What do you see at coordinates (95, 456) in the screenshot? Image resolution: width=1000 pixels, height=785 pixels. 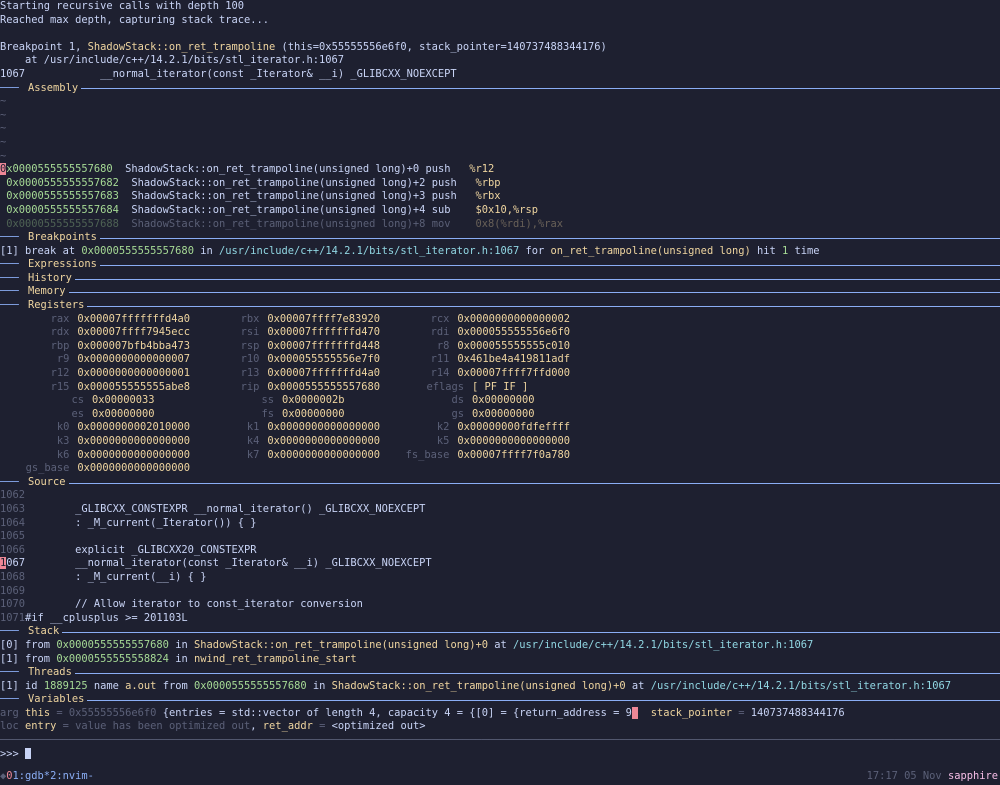 I see `register-k6: k6 0x0000000000000000` at bounding box center [95, 456].